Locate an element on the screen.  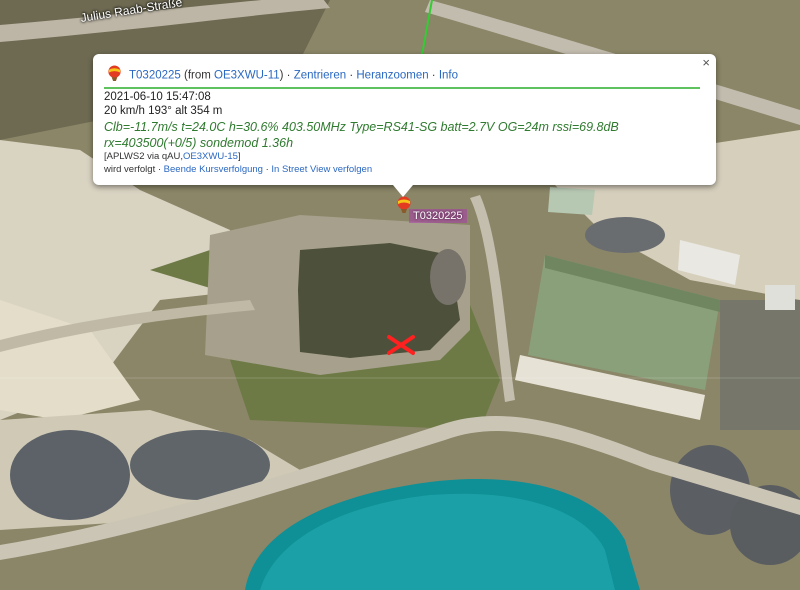
popup-divider is located at coordinates (402, 88).